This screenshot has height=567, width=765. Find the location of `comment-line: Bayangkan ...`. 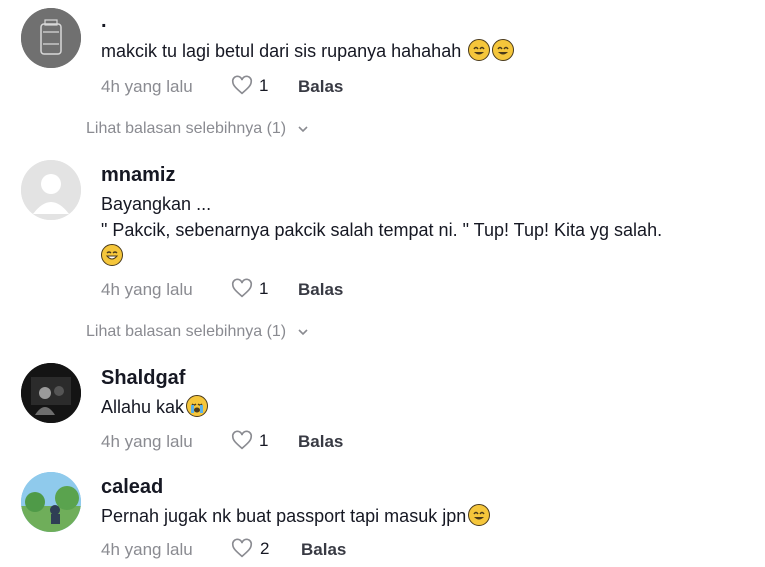

comment-line: Bayangkan ... is located at coordinates (156, 204).